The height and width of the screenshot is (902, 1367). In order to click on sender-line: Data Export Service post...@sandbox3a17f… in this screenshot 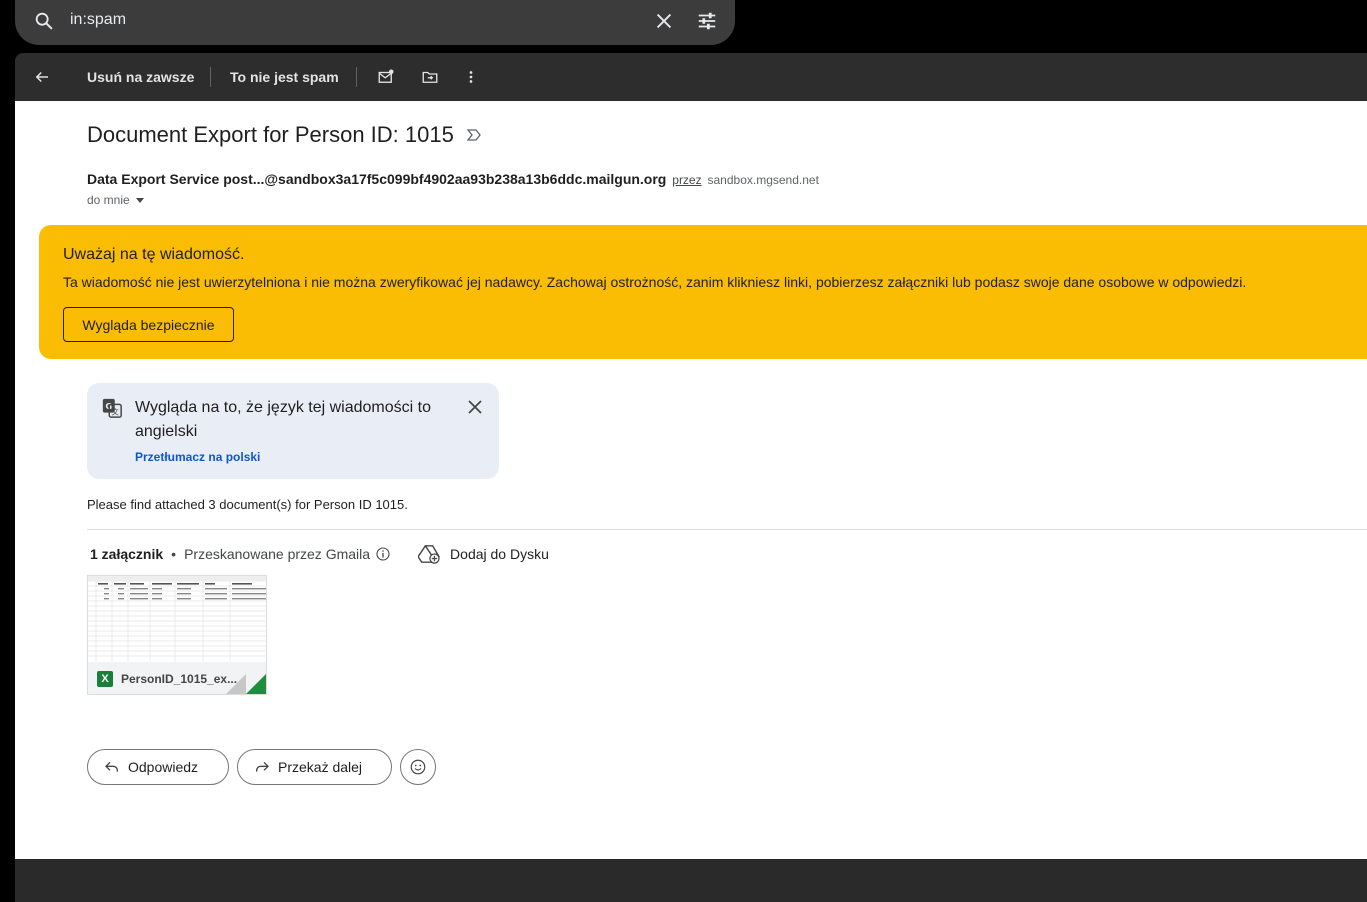, I will do `click(453, 179)`.